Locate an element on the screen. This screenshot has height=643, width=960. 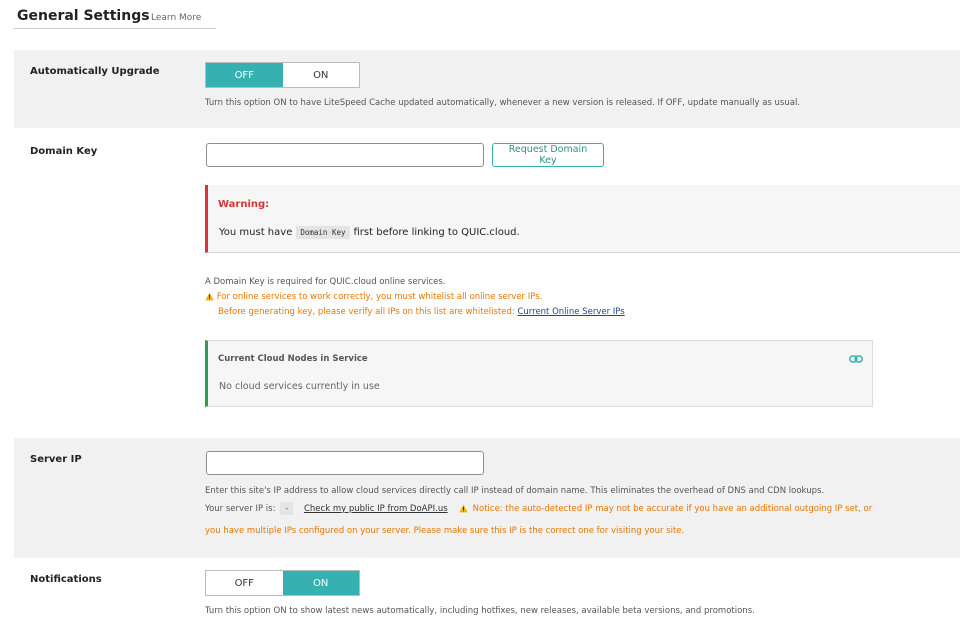
notice-warning-icon is located at coordinates (463, 508).